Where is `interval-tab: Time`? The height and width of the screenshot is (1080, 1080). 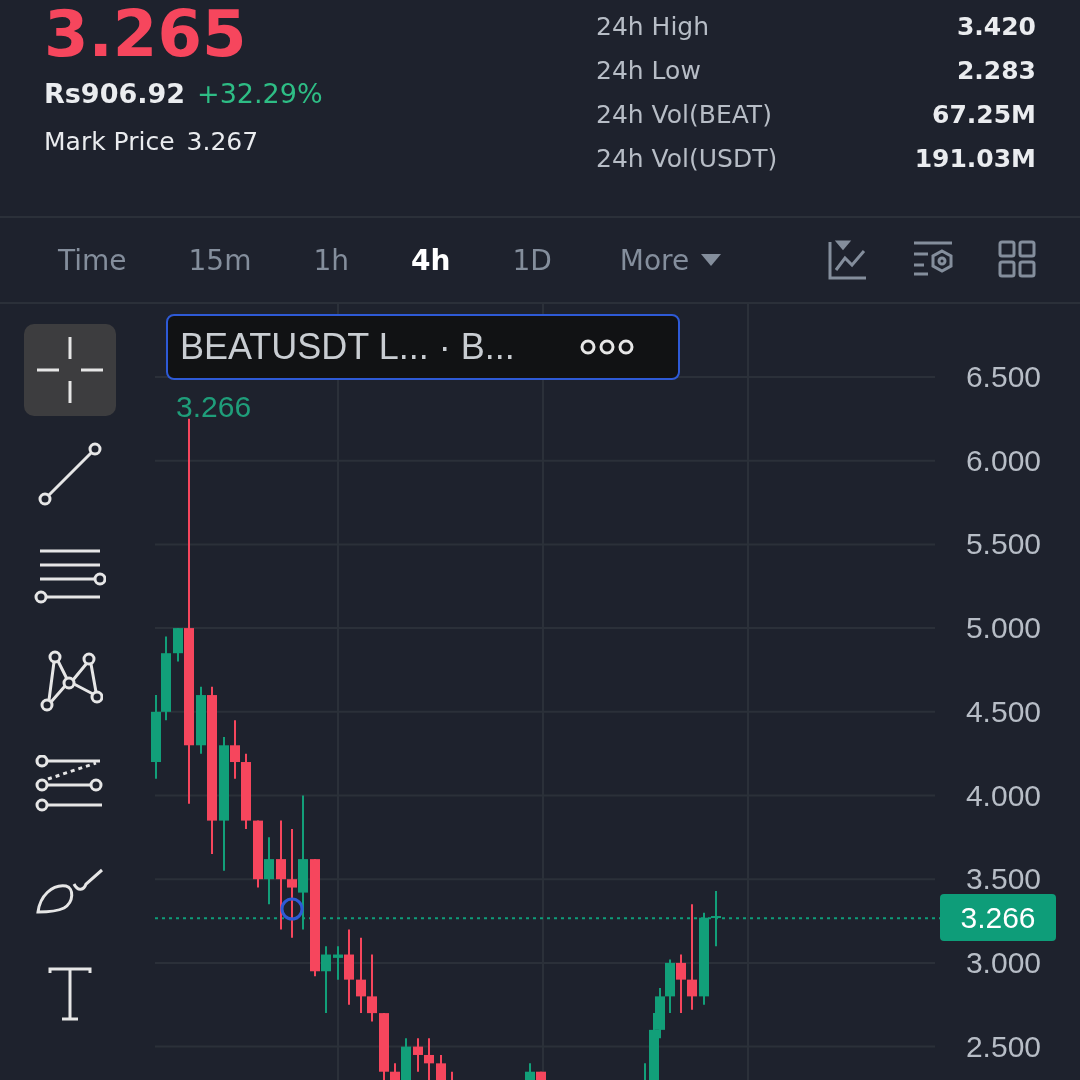 interval-tab: Time is located at coordinates (92, 260).